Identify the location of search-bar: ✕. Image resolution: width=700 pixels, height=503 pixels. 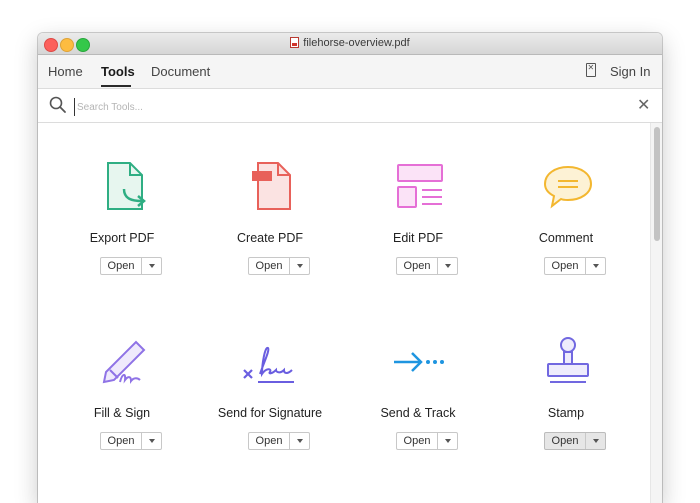
(350, 106).